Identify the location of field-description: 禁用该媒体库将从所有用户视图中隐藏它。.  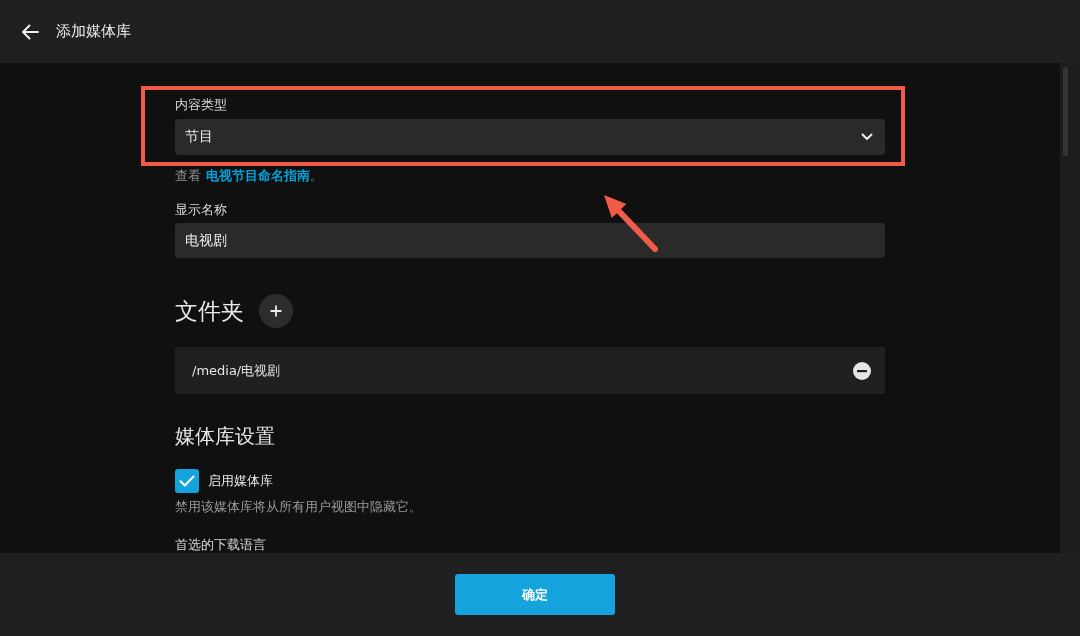
(299, 507).